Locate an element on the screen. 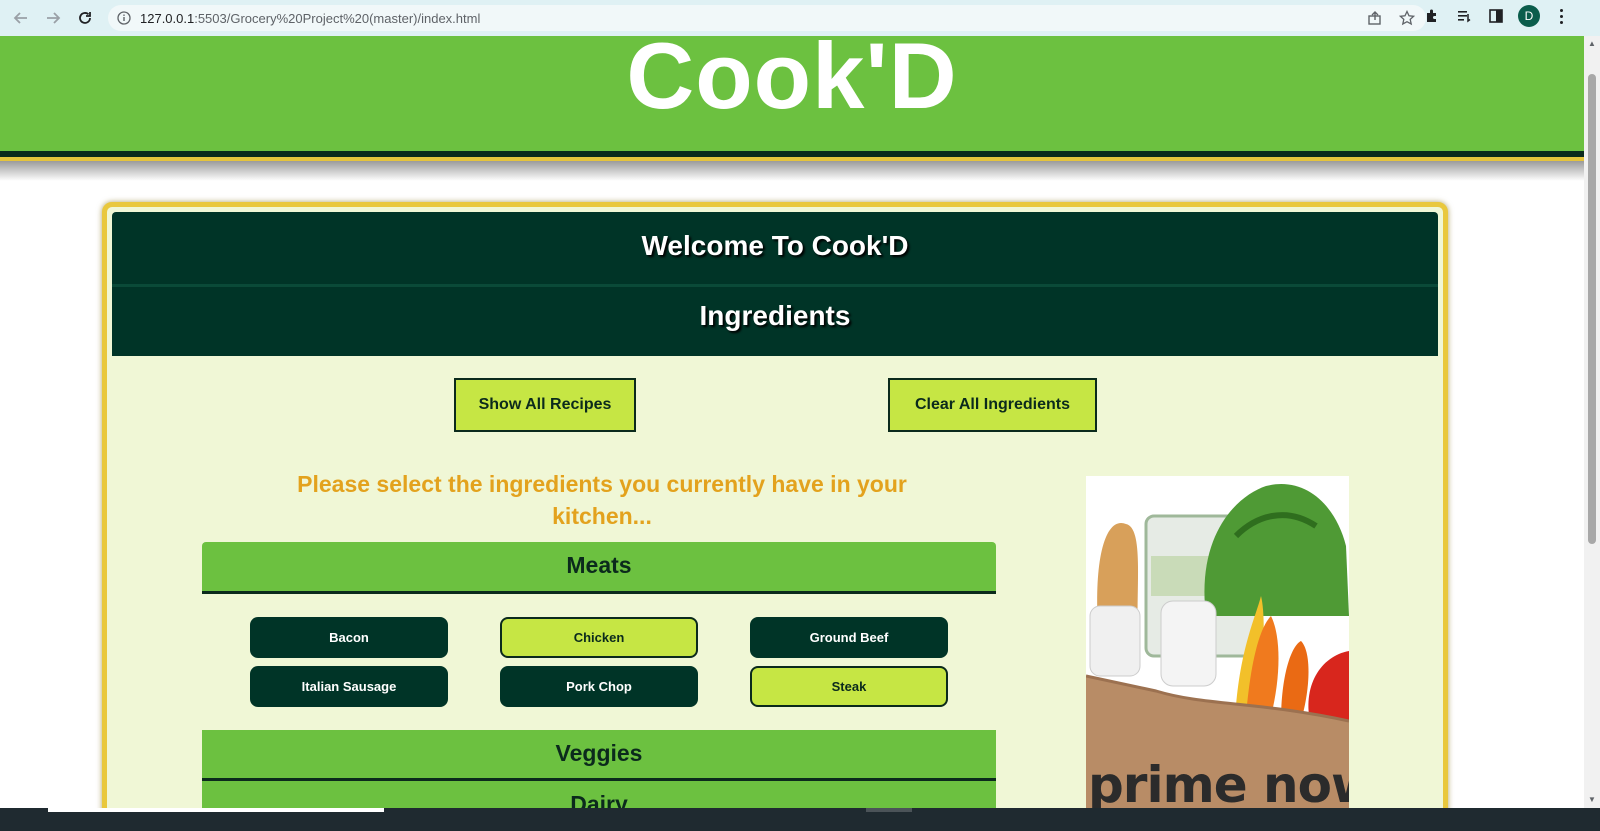 The image size is (1600, 831). header-shadow is located at coordinates (792, 171).